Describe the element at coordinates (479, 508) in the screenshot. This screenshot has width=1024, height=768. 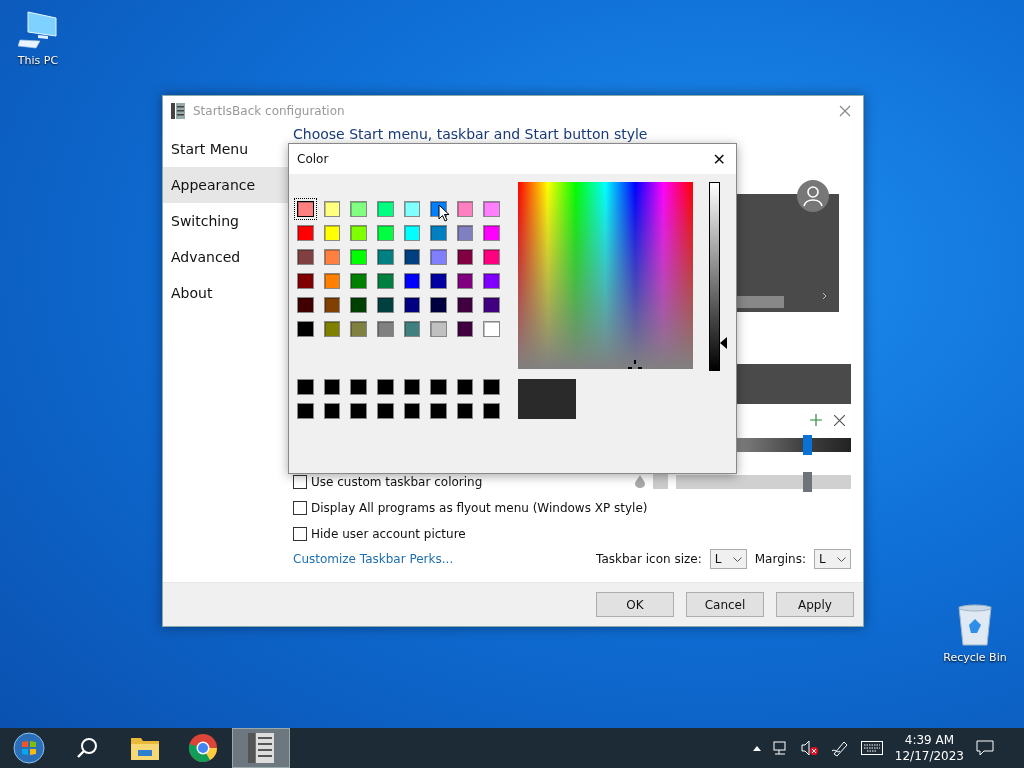
I see `checkbox-label: Display All programs as flyout menu (Windows XP style)` at that location.